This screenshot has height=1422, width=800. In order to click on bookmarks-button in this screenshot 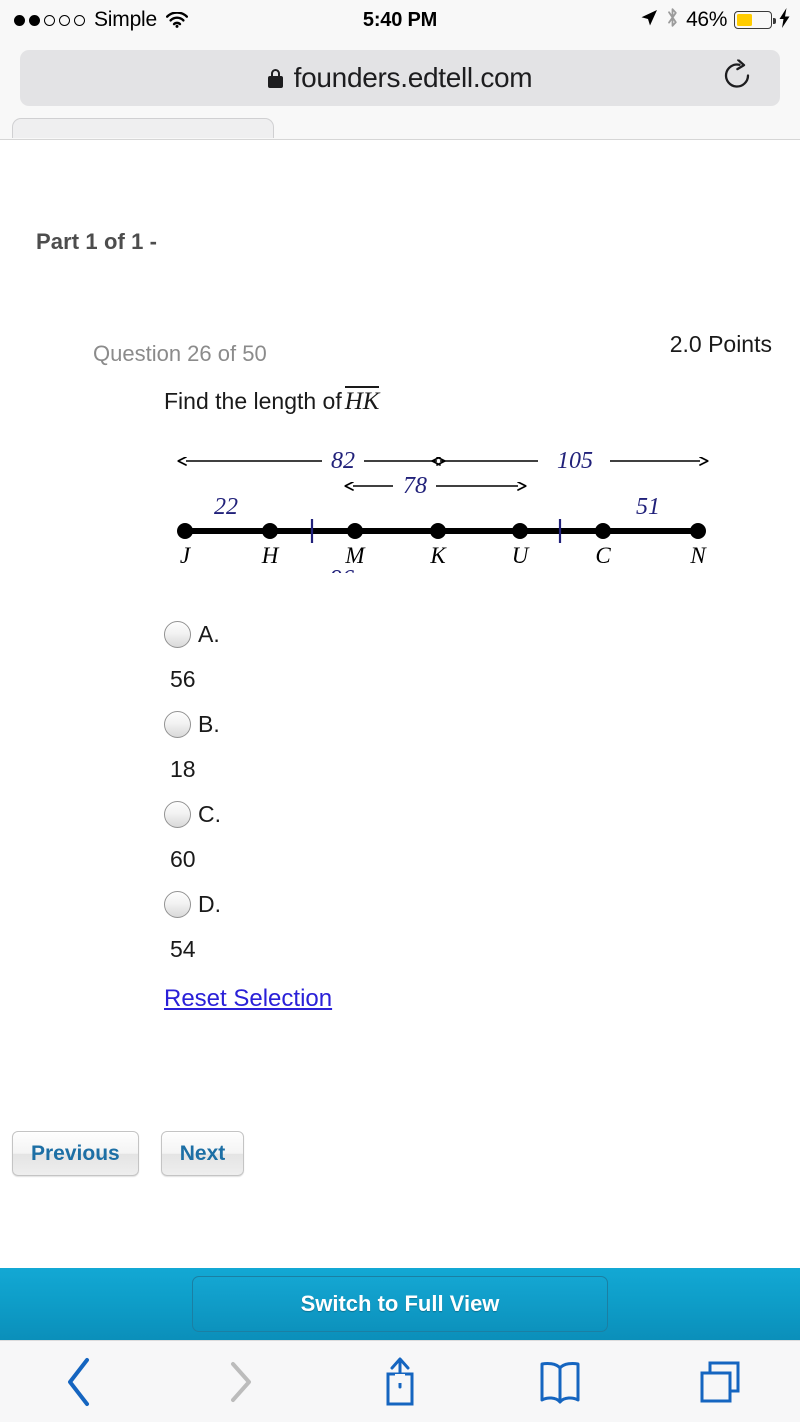, I will do `click(560, 1381)`.